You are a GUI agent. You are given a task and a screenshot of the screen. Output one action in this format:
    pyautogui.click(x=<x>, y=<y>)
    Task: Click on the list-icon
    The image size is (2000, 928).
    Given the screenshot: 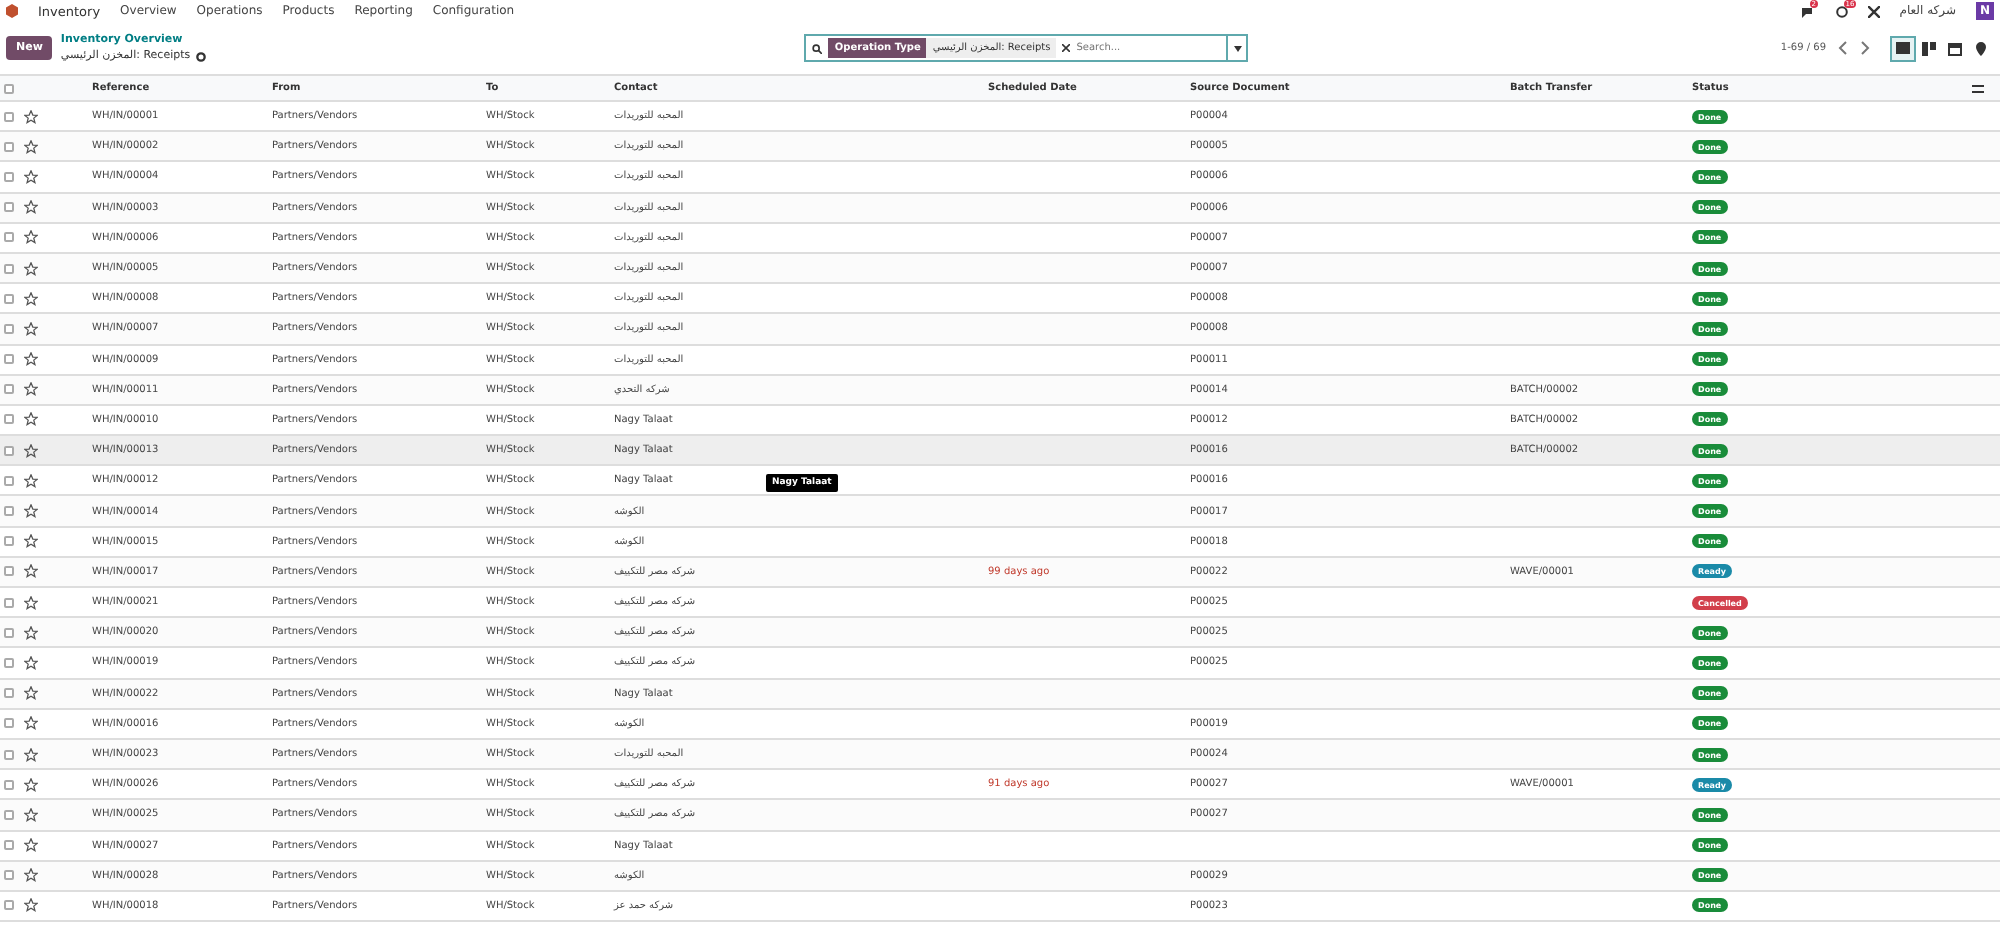 What is the action you would take?
    pyautogui.click(x=1903, y=48)
    